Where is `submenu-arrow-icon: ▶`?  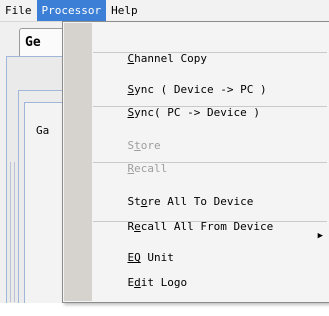 submenu-arrow-icon: ▶ is located at coordinates (320, 236).